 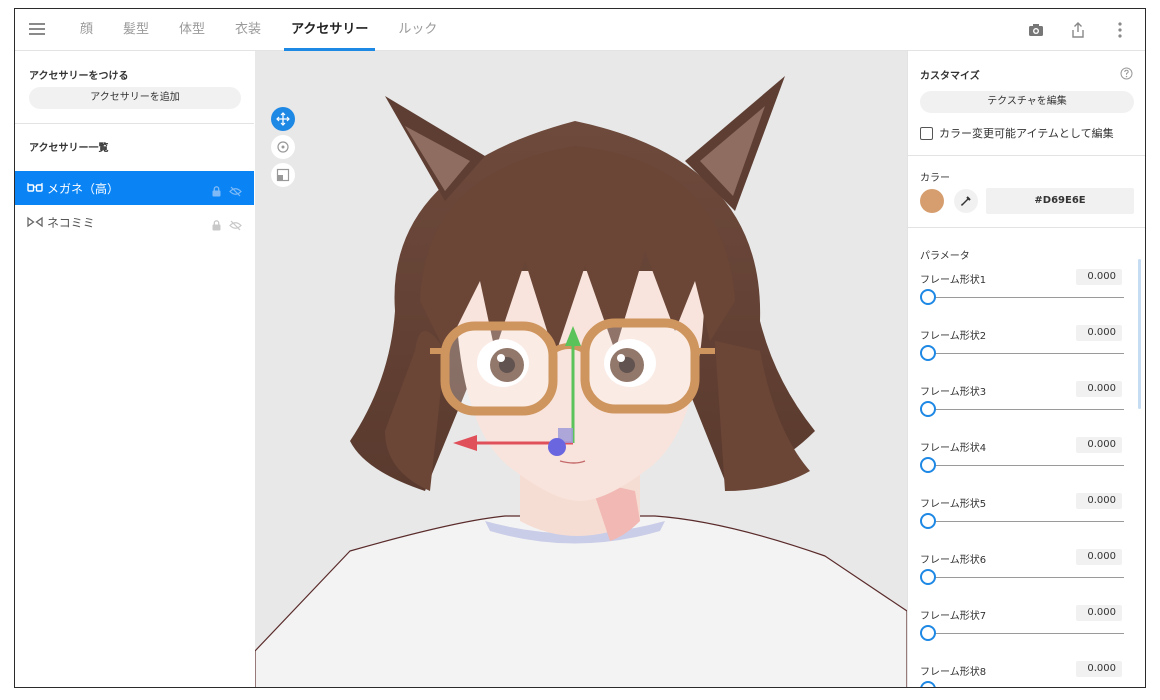 What do you see at coordinates (1139, 334) in the screenshot?
I see `scrollbar` at bounding box center [1139, 334].